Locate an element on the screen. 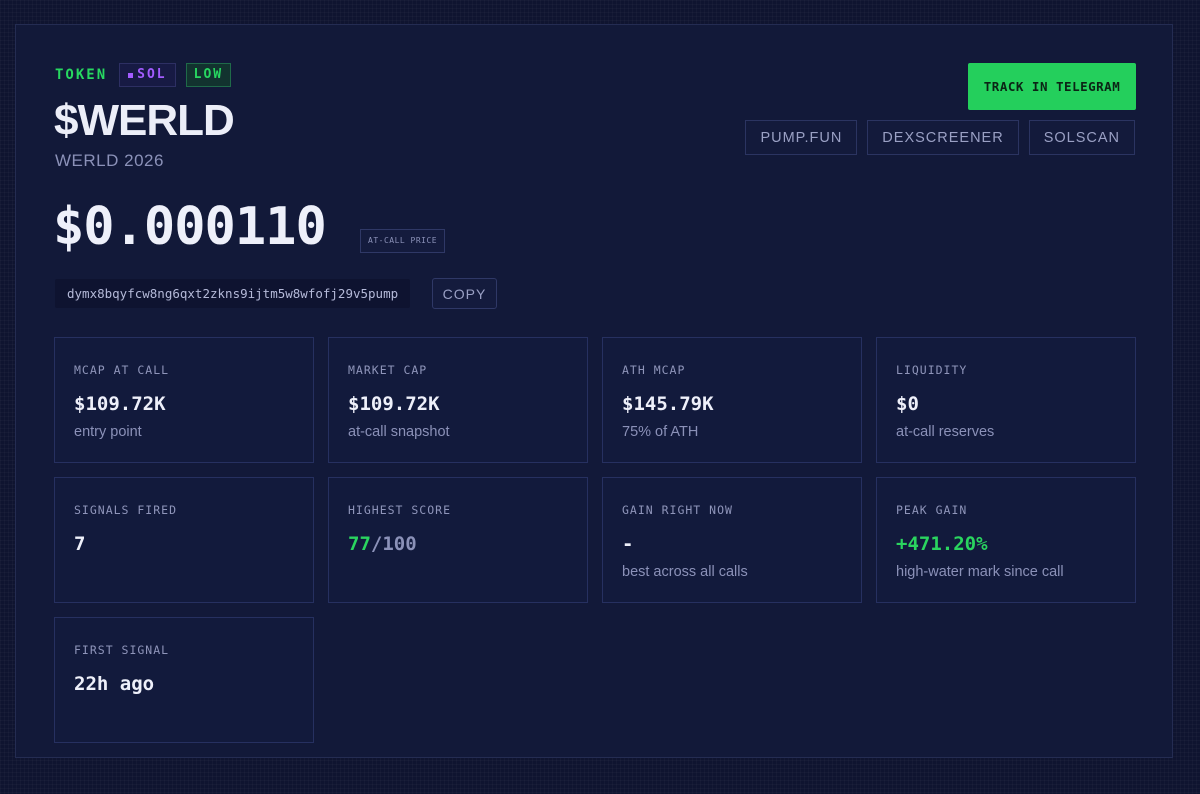  stat-value: - is located at coordinates (628, 544).